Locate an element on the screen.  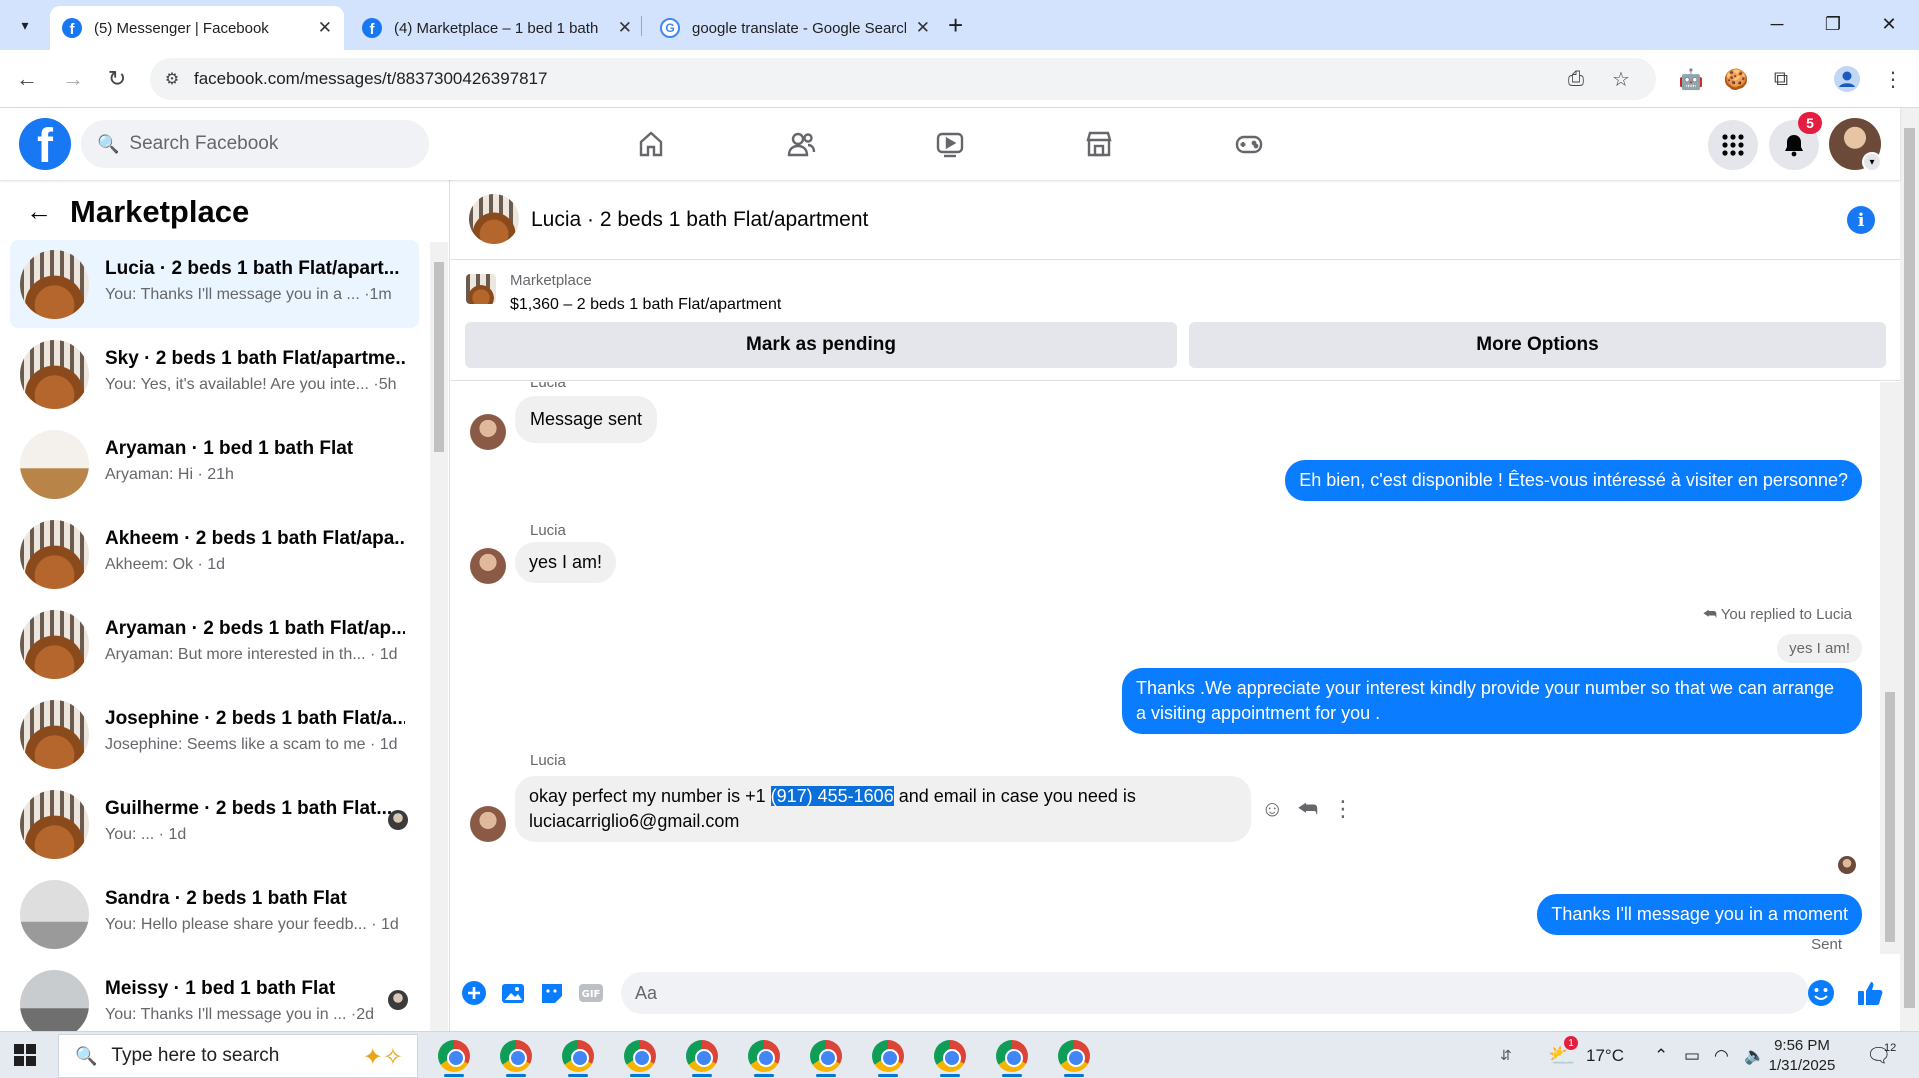
sidebar-scrollbar-thumb is located at coordinates (439, 357).